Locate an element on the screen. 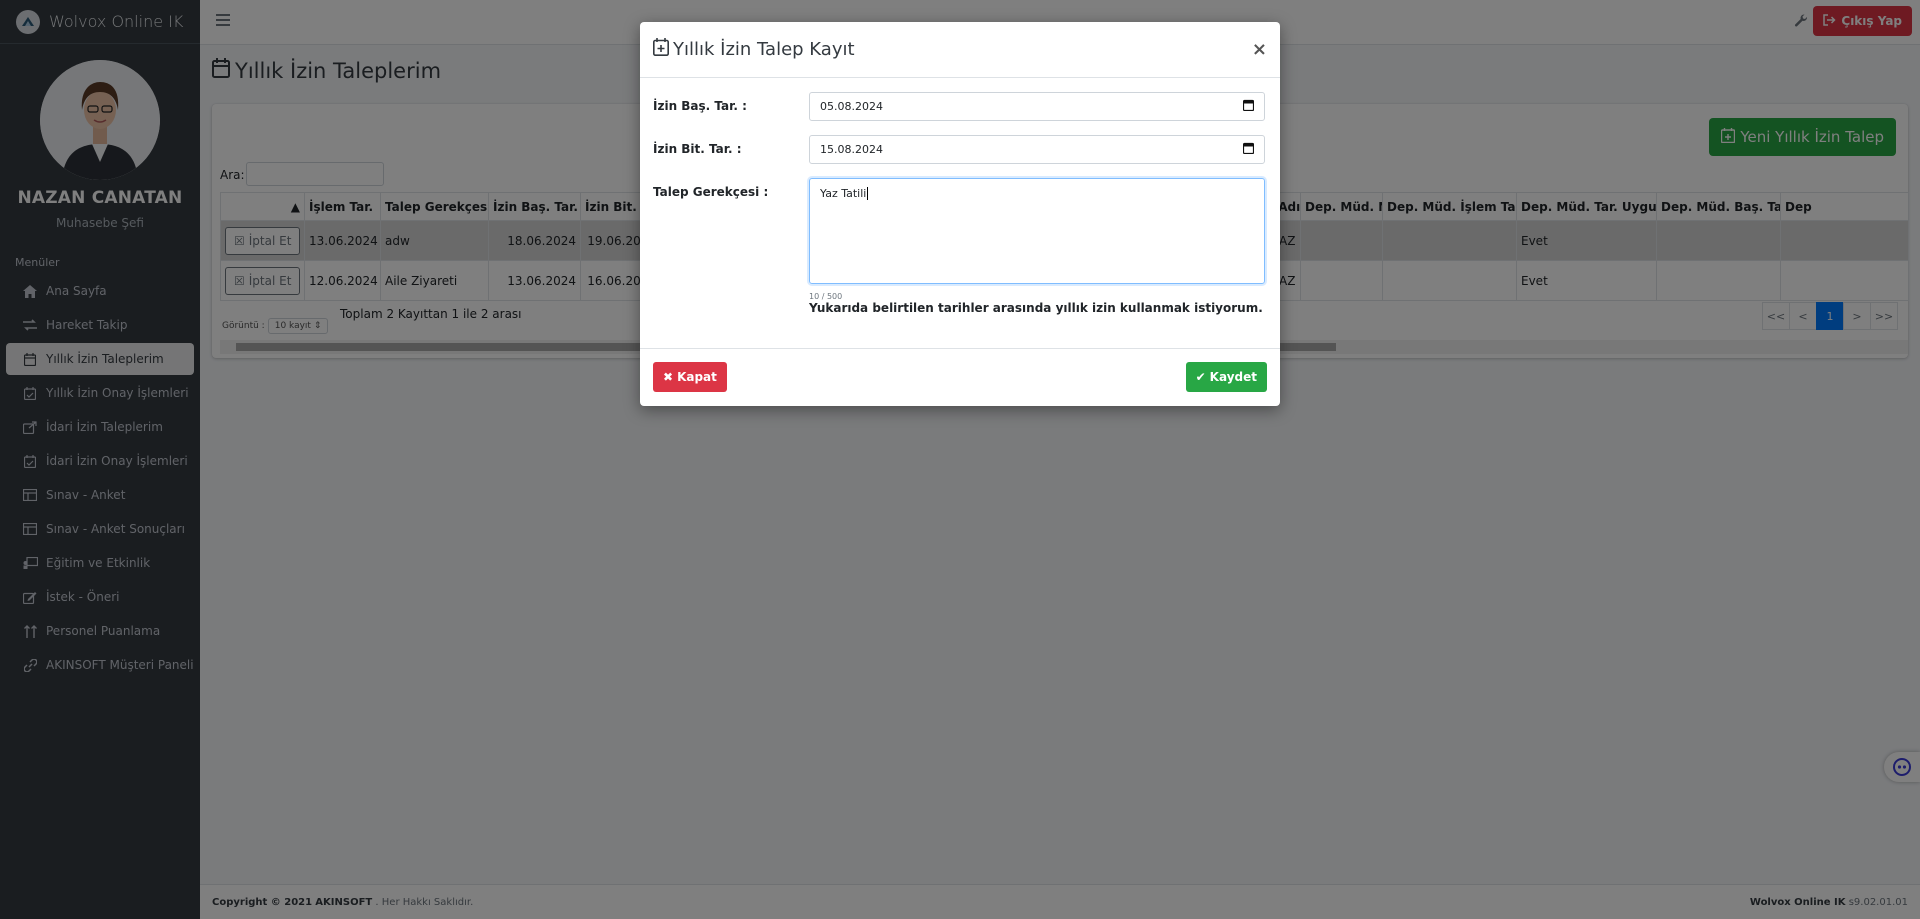 This screenshot has width=1920, height=919. end-date-row: İzin Bit. Tar. : 15.08.2024 is located at coordinates (959, 149).